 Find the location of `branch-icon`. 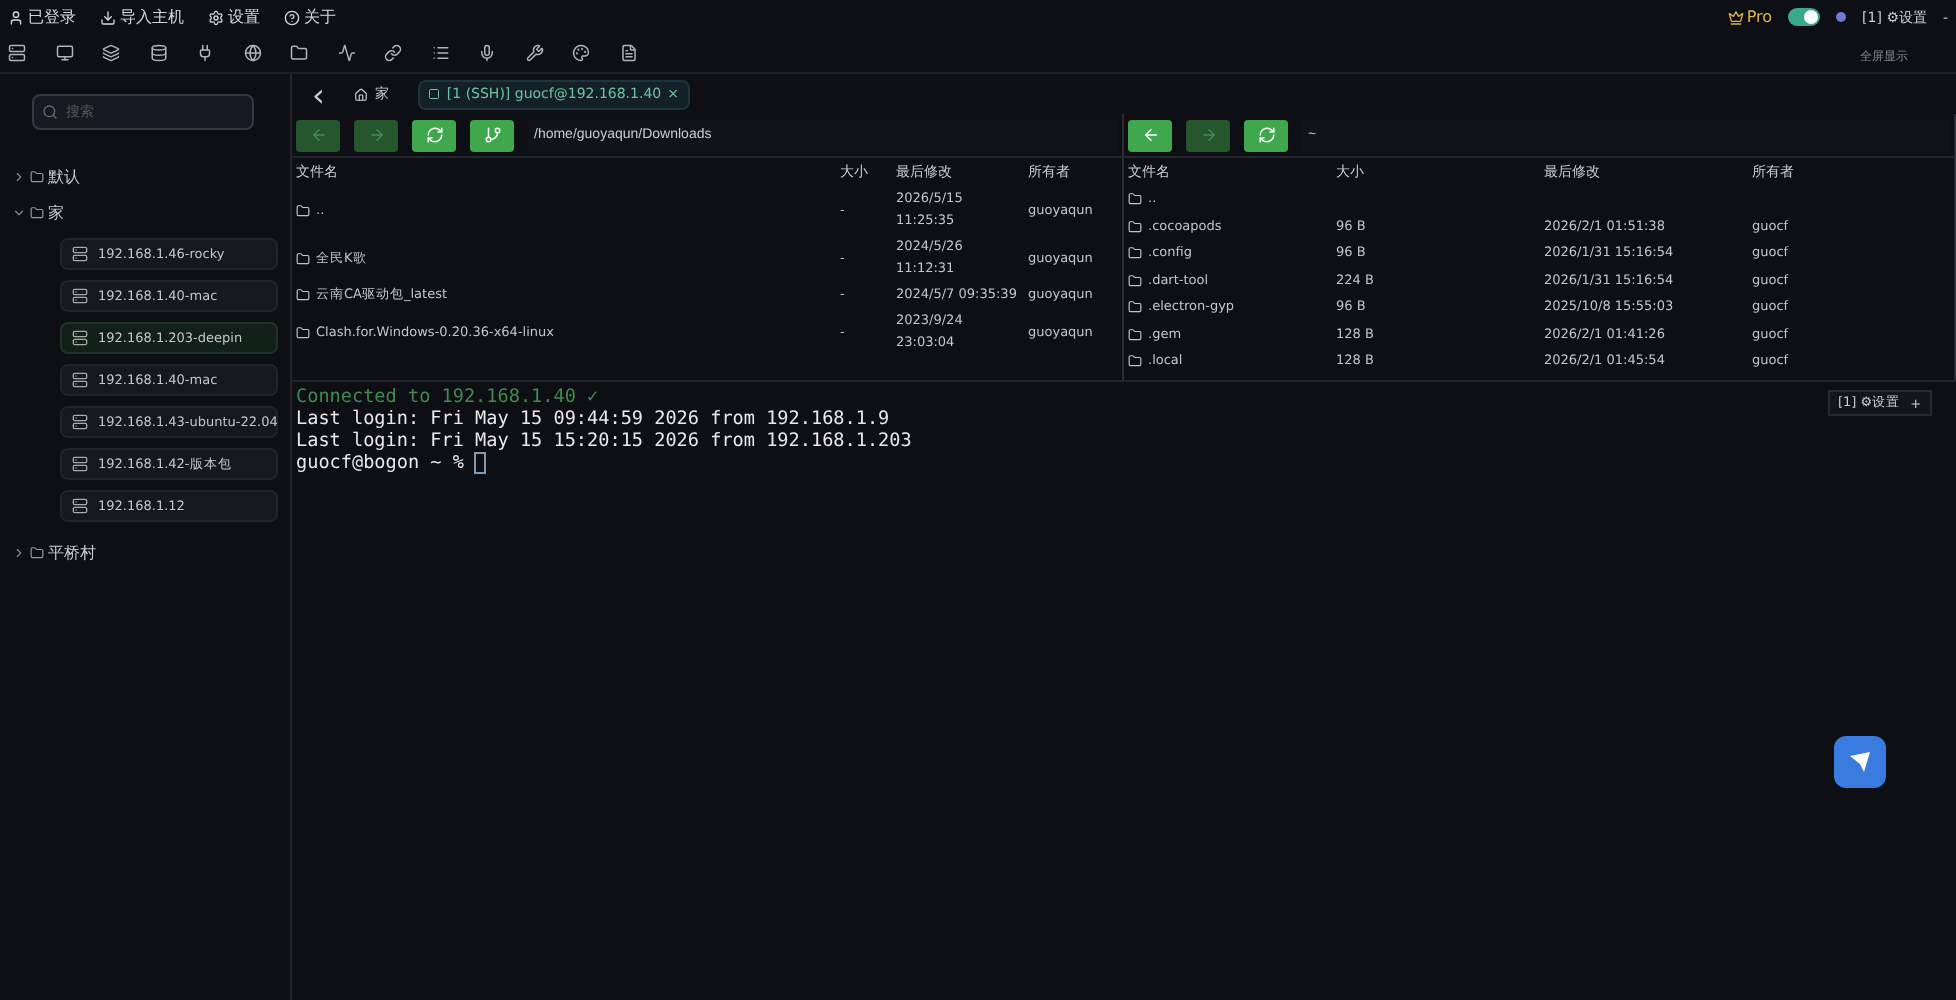

branch-icon is located at coordinates (492, 135).